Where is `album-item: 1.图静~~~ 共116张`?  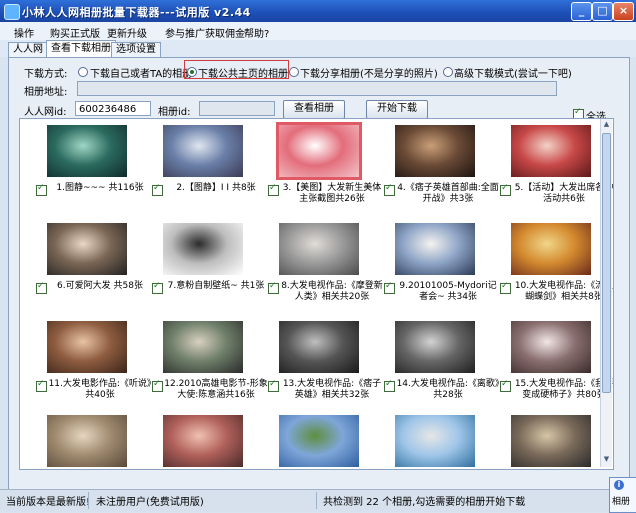 album-item: 1.图静~~~ 共116张 is located at coordinates (95, 174).